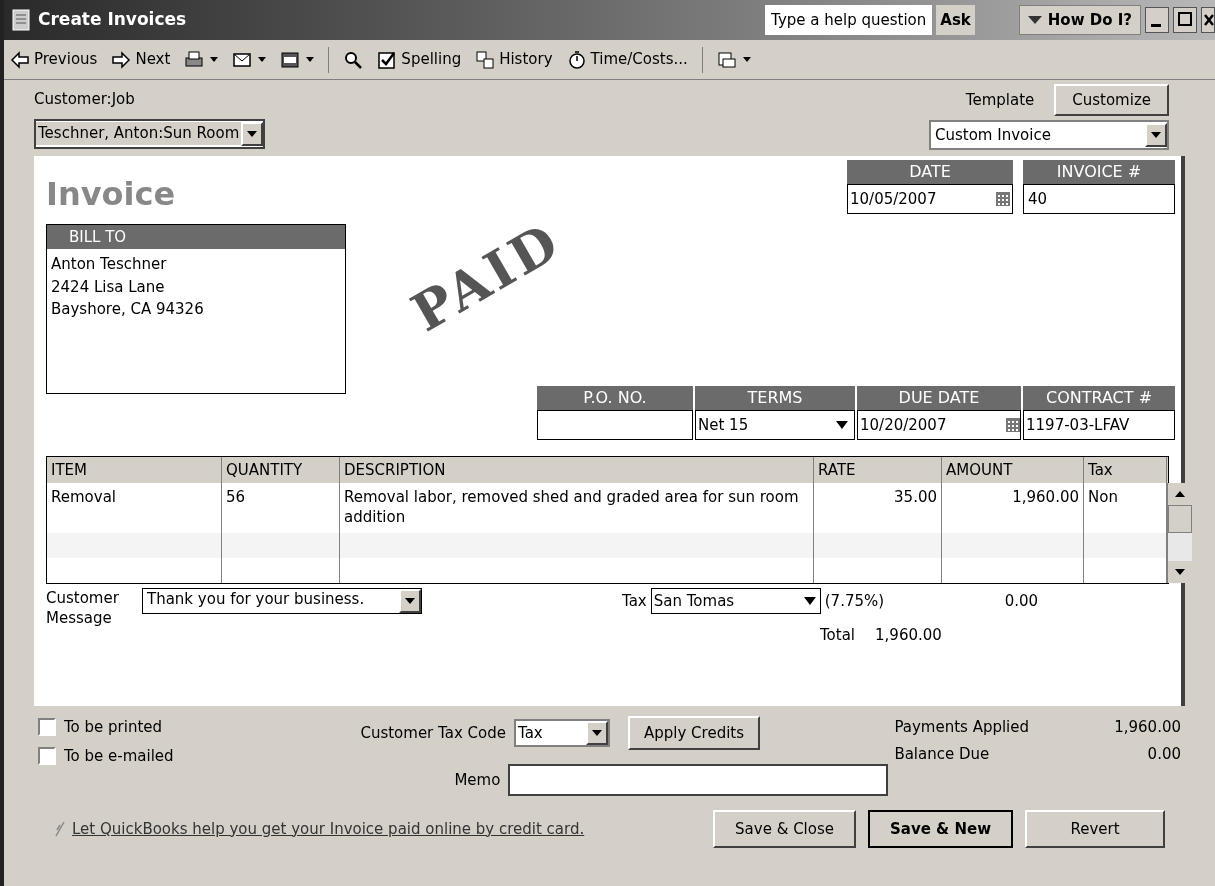  What do you see at coordinates (419, 59) in the screenshot?
I see `toolbar-button: Spelling` at bounding box center [419, 59].